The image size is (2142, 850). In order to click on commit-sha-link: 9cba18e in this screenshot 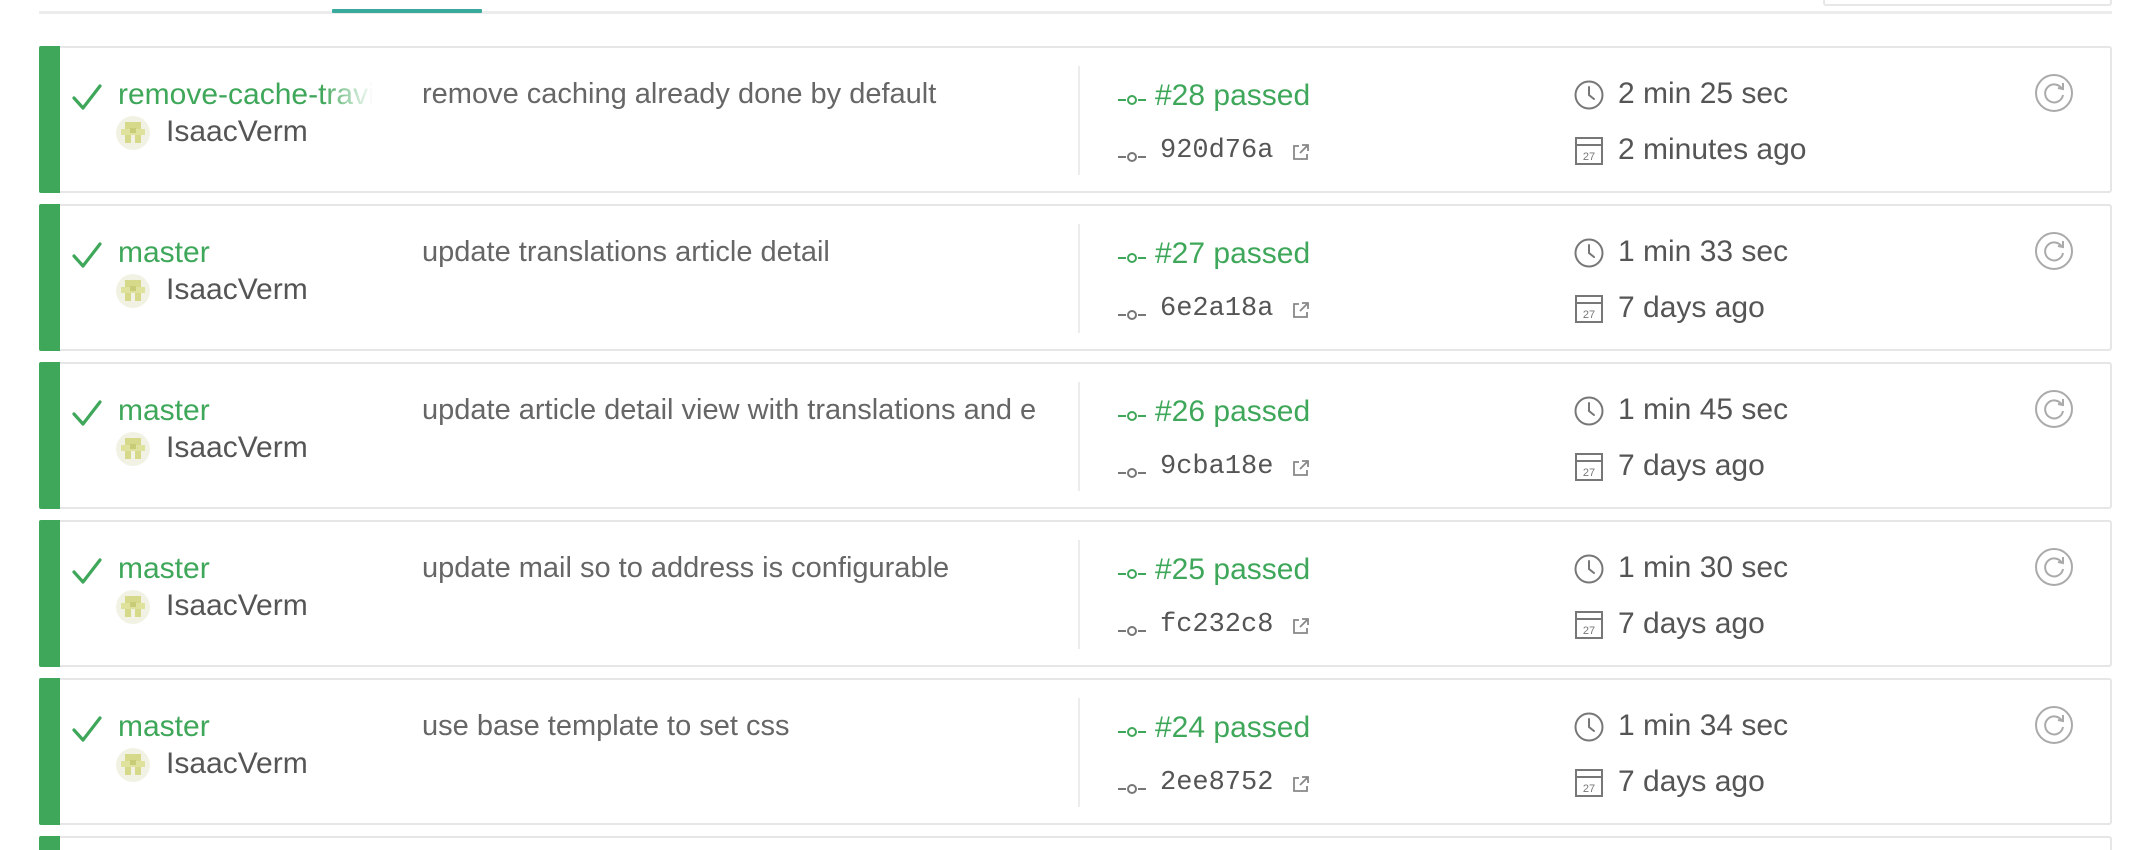, I will do `click(1216, 467)`.